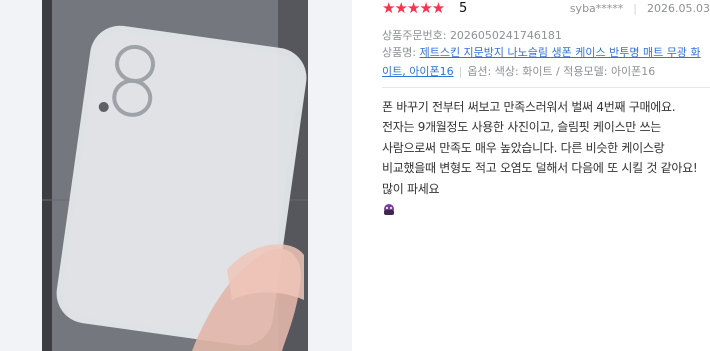 The image size is (710, 351). Describe the element at coordinates (546, 87) in the screenshot. I see `section-divider` at that location.